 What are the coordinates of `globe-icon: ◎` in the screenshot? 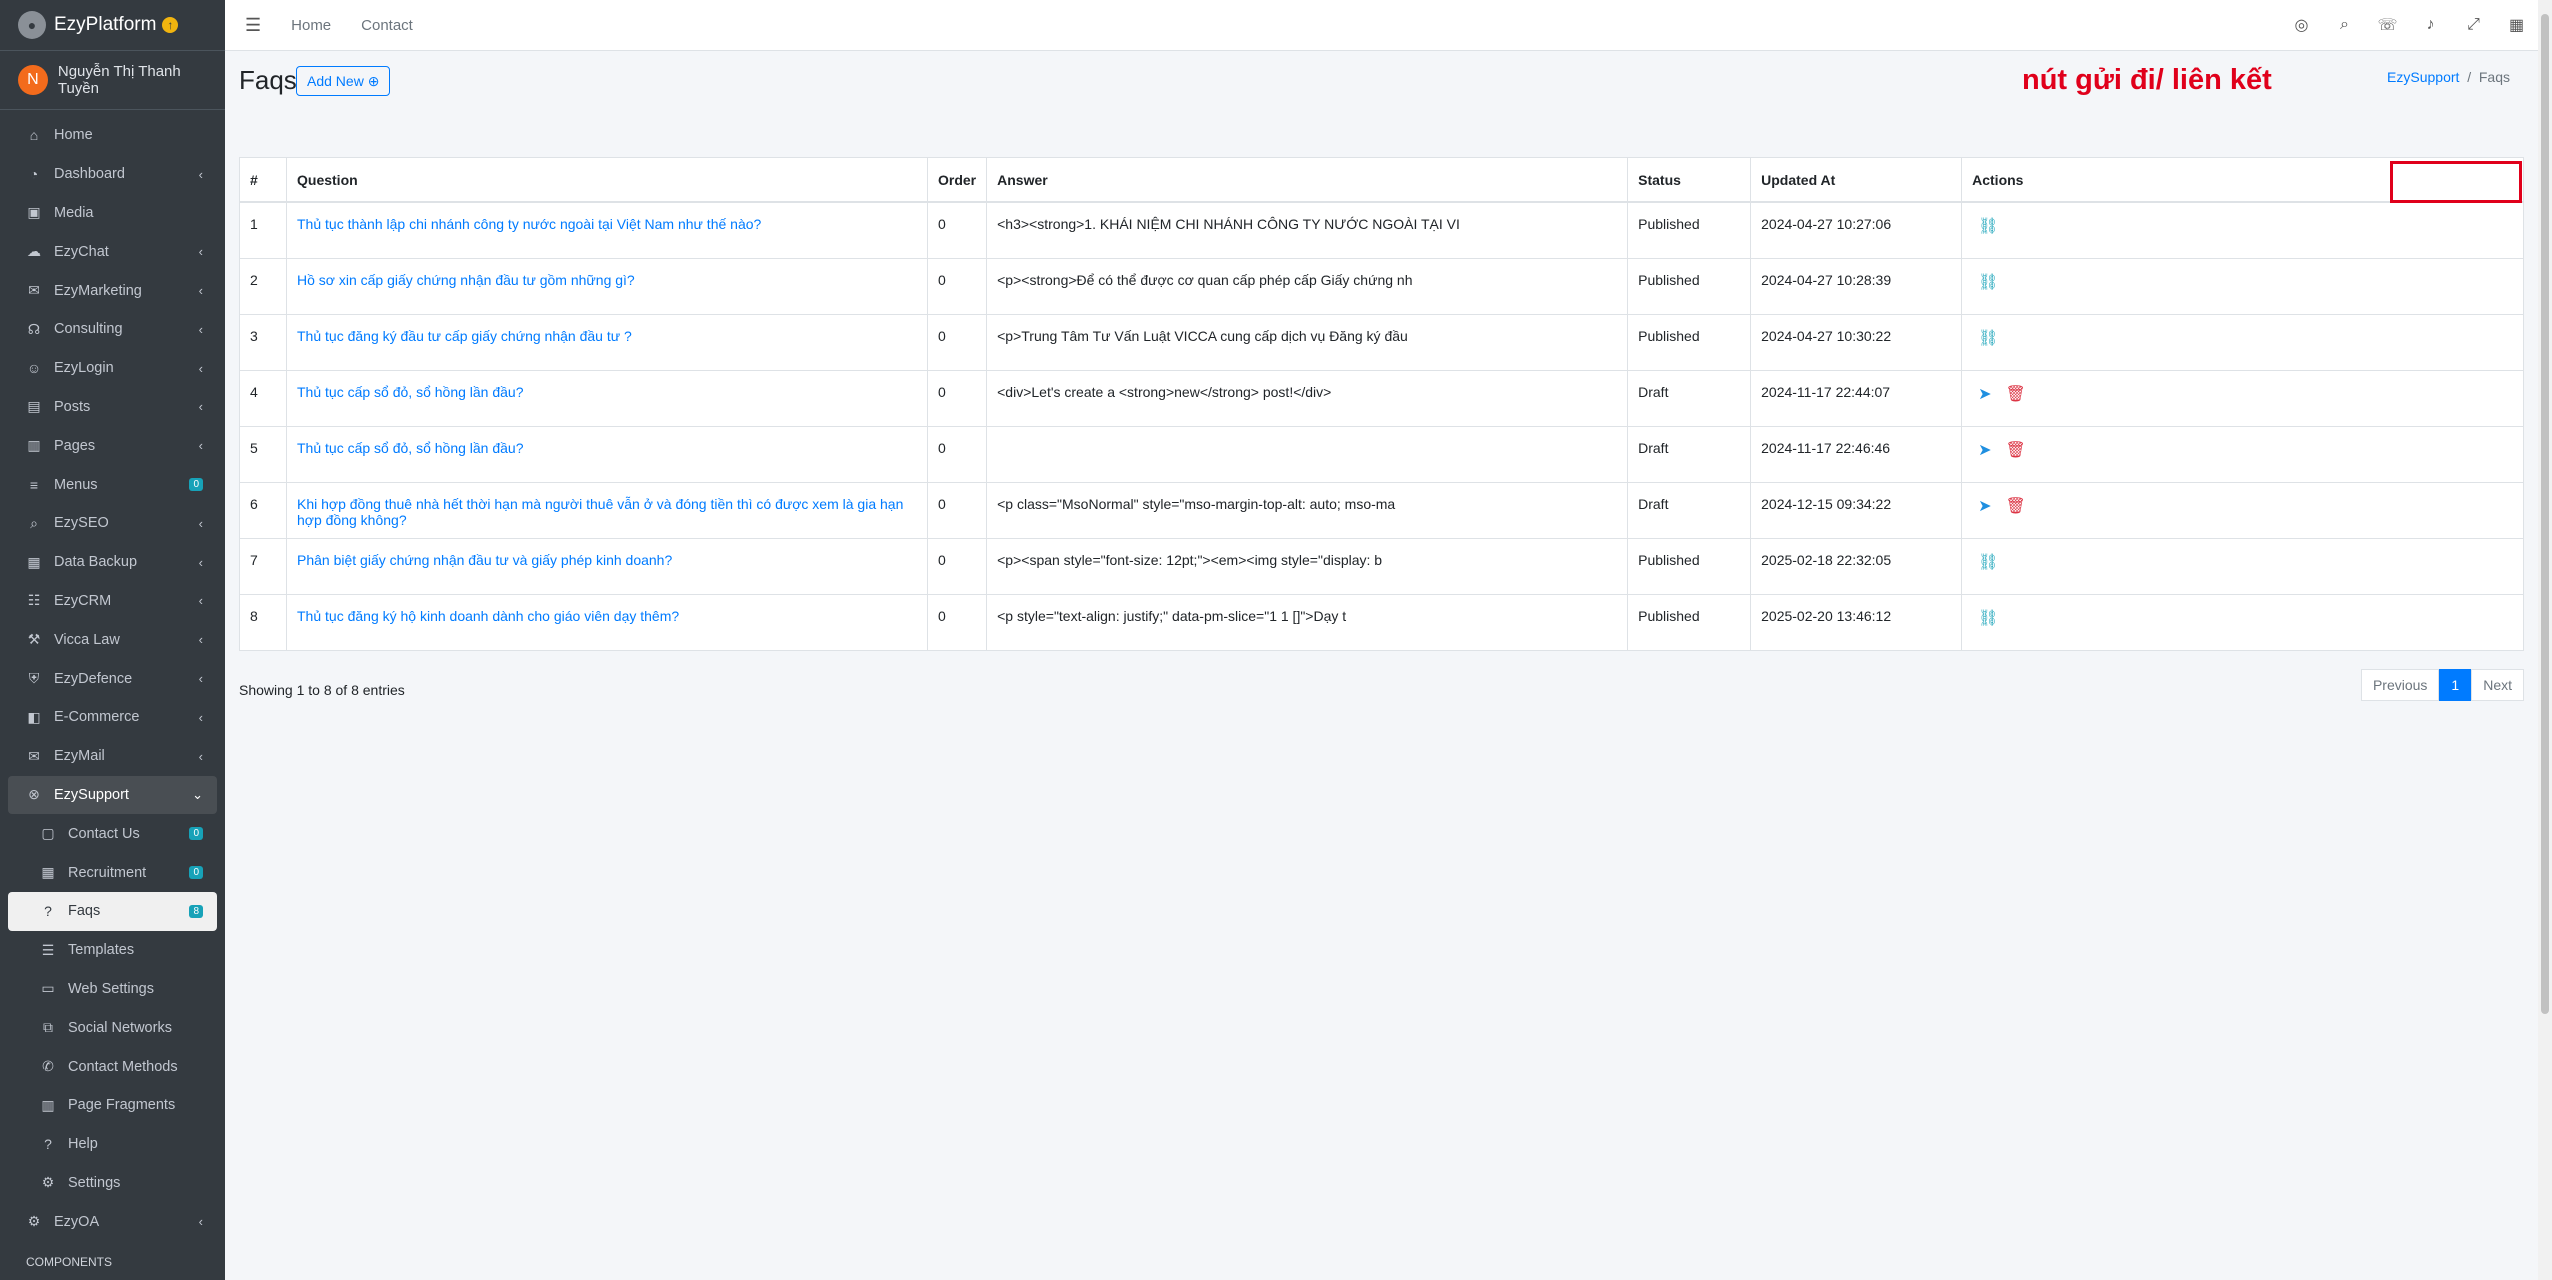 It's located at (2301, 25).